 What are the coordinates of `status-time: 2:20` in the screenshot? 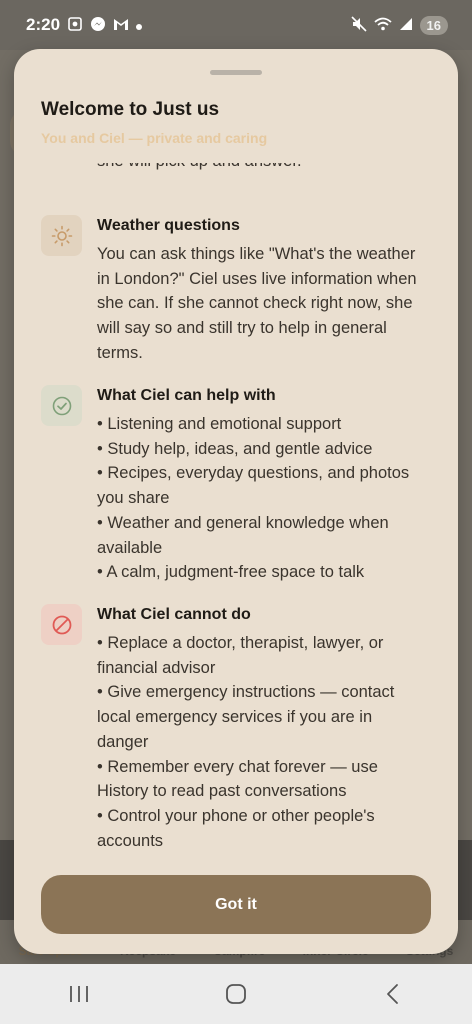 It's located at (43, 24).